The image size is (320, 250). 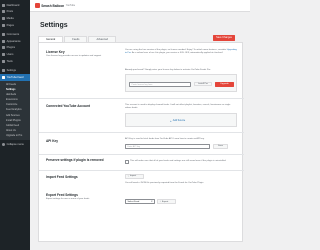 I want to click on sidebar-item-youtube-feed: YouTube Feed, so click(x=15, y=77).